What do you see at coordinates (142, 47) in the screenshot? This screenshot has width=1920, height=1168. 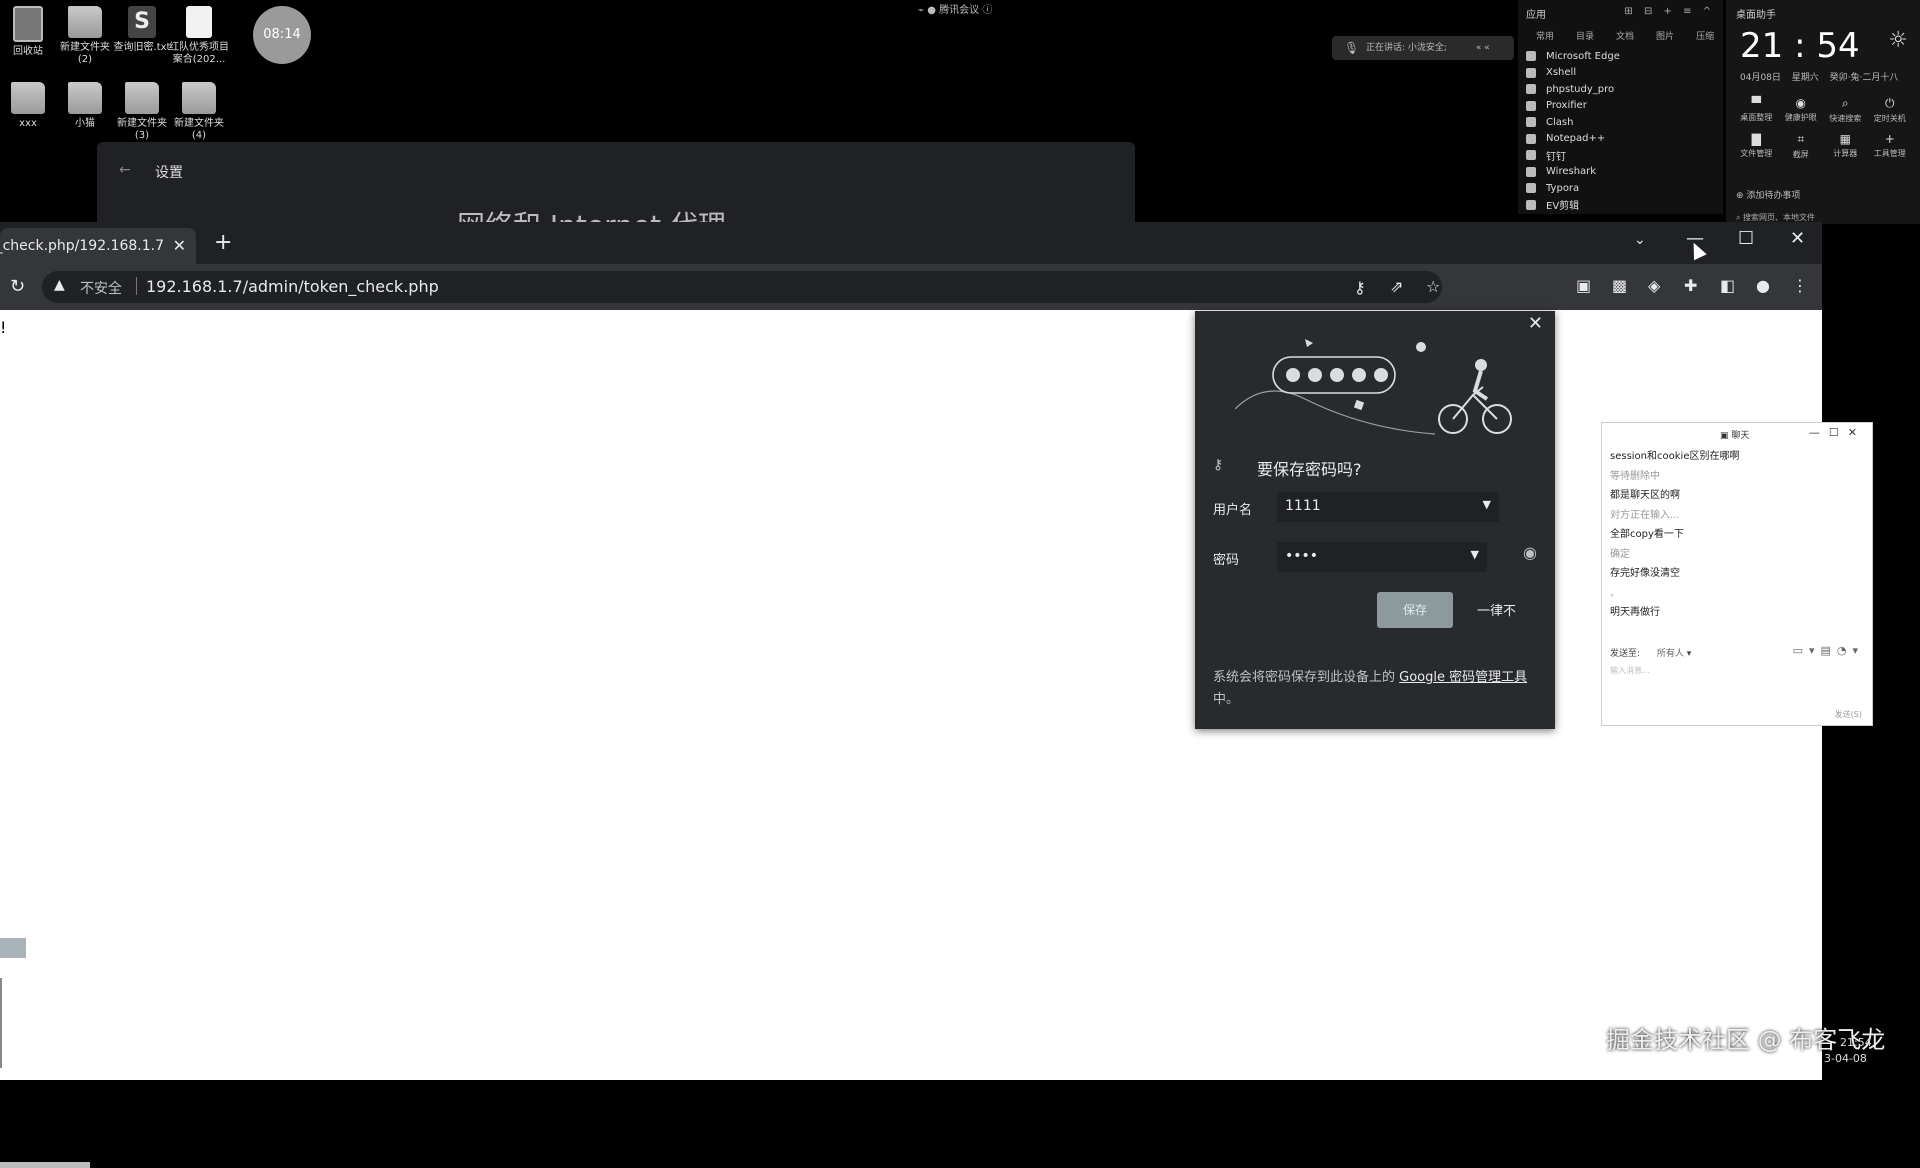 I see `desktop-icon-label: 查询旧密.txt` at bounding box center [142, 47].